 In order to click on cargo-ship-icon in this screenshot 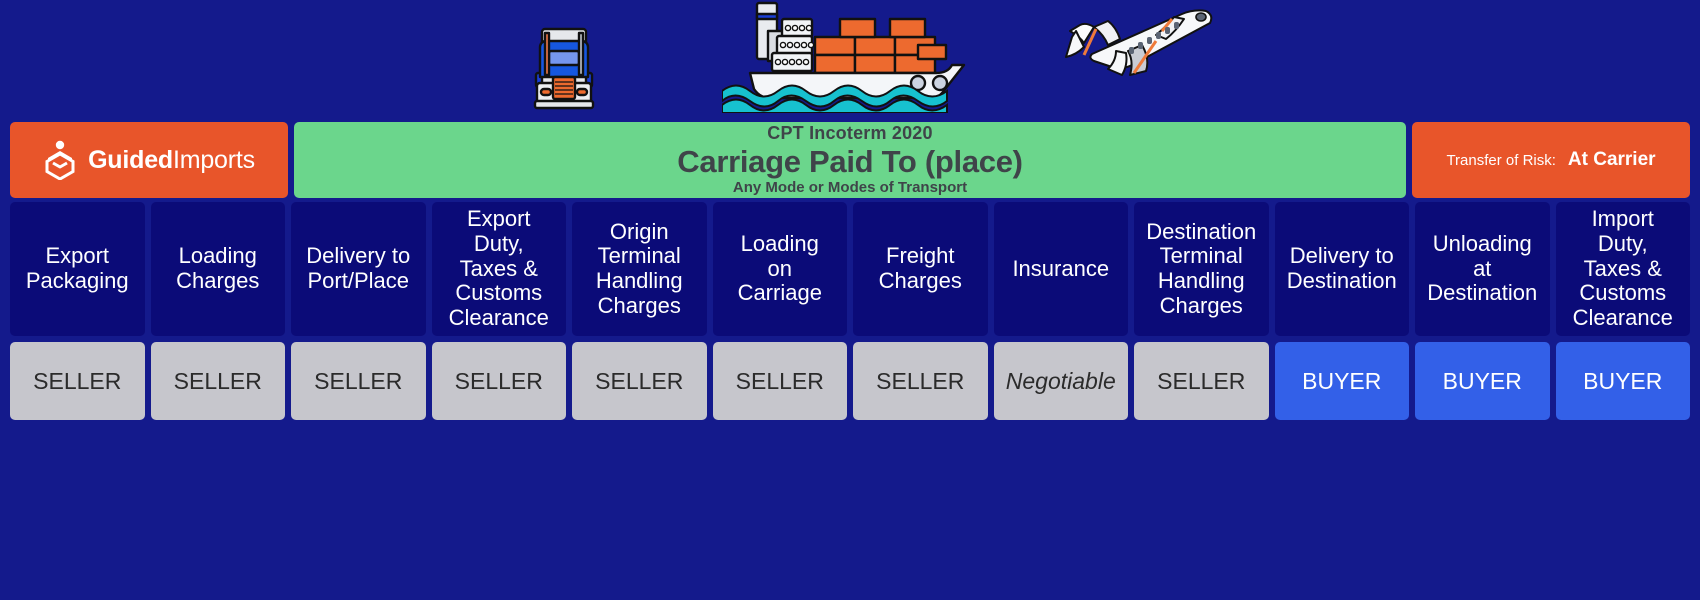, I will do `click(844, 59)`.